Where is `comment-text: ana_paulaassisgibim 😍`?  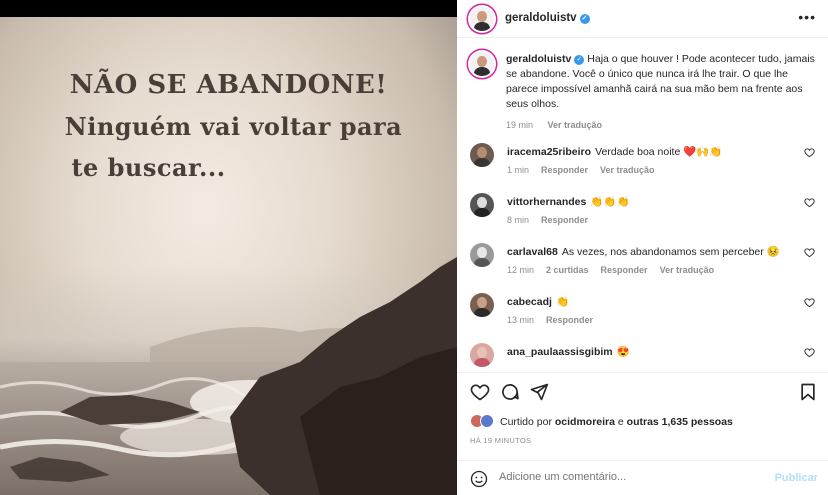 comment-text: ana_paulaassisgibim 😍 is located at coordinates (568, 352).